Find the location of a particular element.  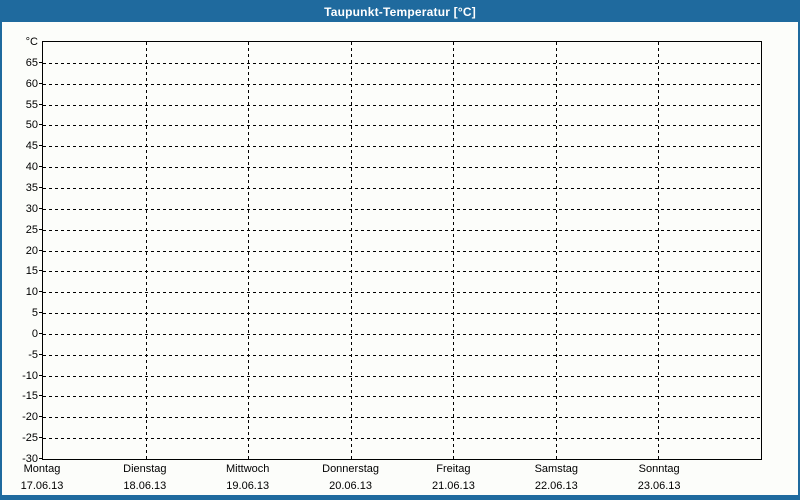

x-axis-day-name: Montag is located at coordinates (42, 469).